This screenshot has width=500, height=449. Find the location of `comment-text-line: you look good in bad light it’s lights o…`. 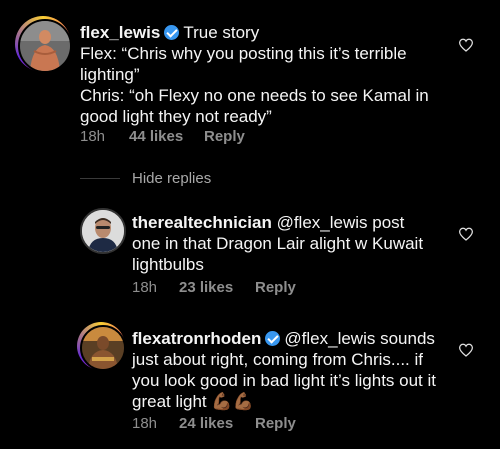

comment-text-line: you look good in bad light it’s lights o… is located at coordinates (284, 380).